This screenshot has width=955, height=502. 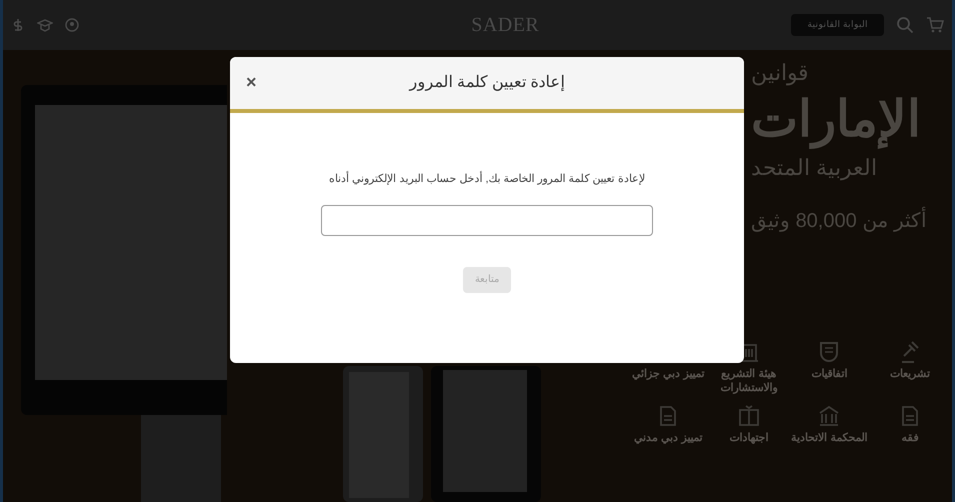 I want to click on search-icon, so click(x=905, y=25).